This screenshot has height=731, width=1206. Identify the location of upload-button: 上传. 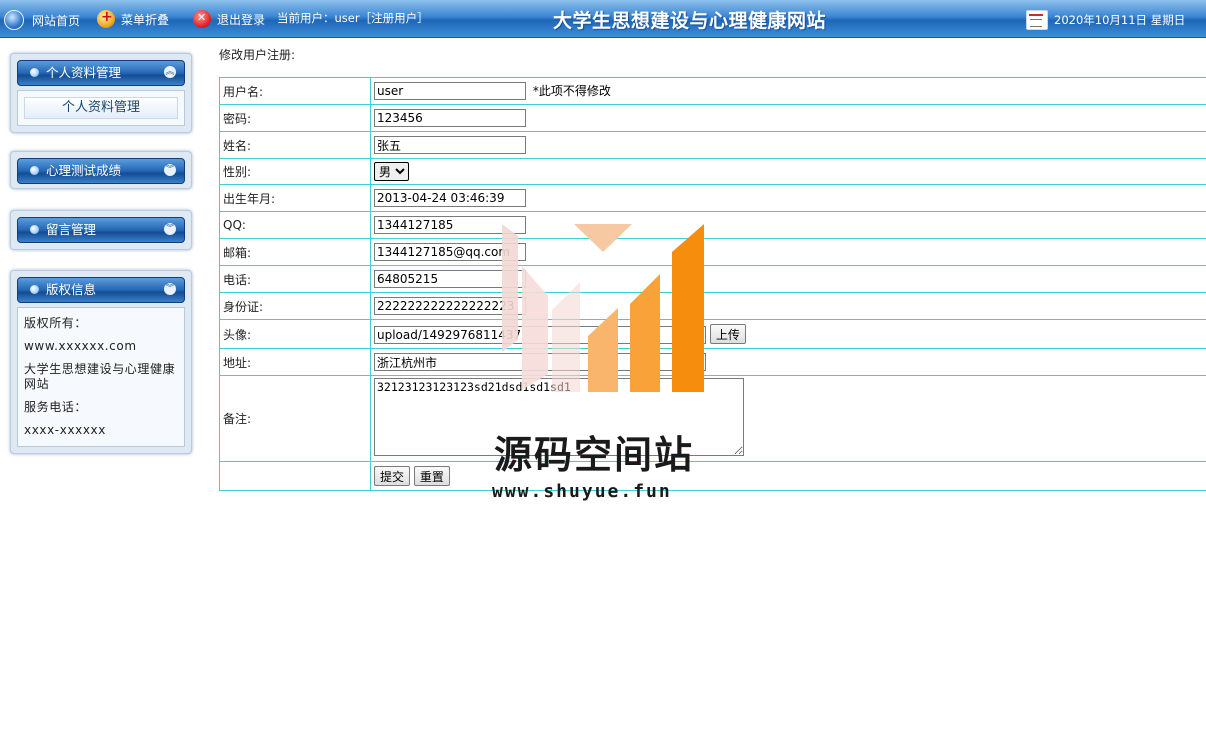
(727, 334).